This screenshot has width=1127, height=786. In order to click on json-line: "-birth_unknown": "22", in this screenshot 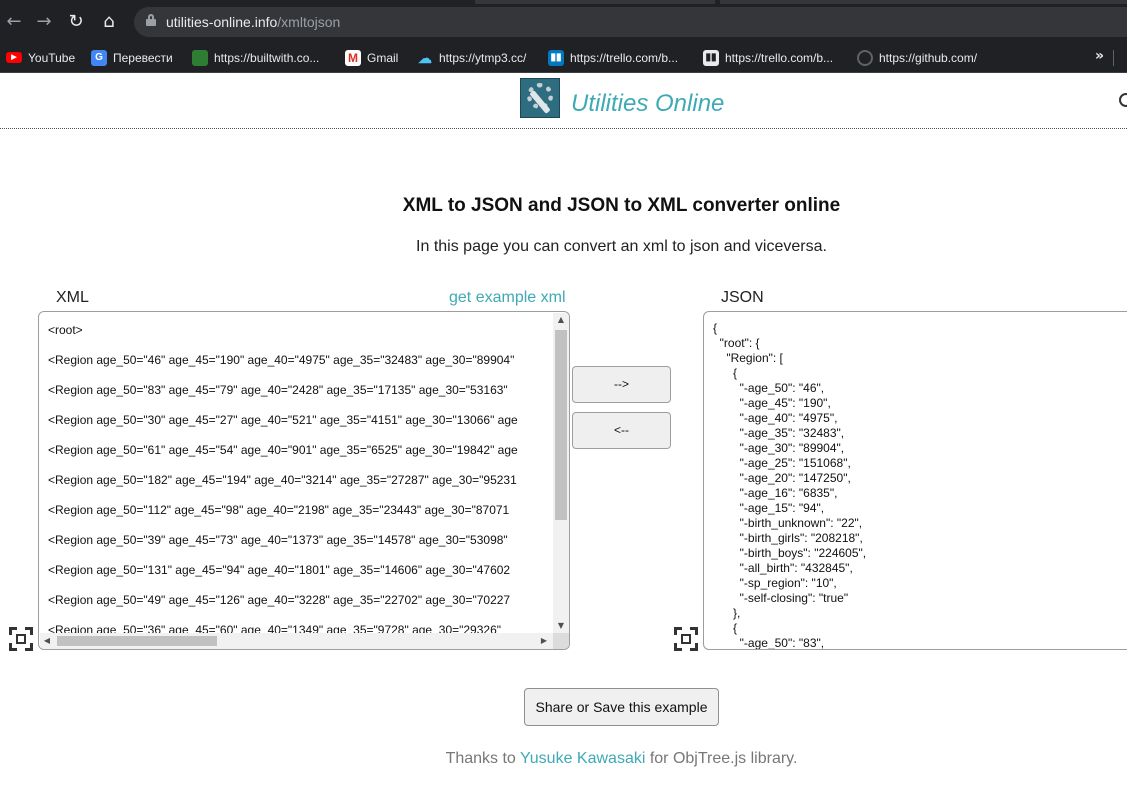, I will do `click(788, 523)`.